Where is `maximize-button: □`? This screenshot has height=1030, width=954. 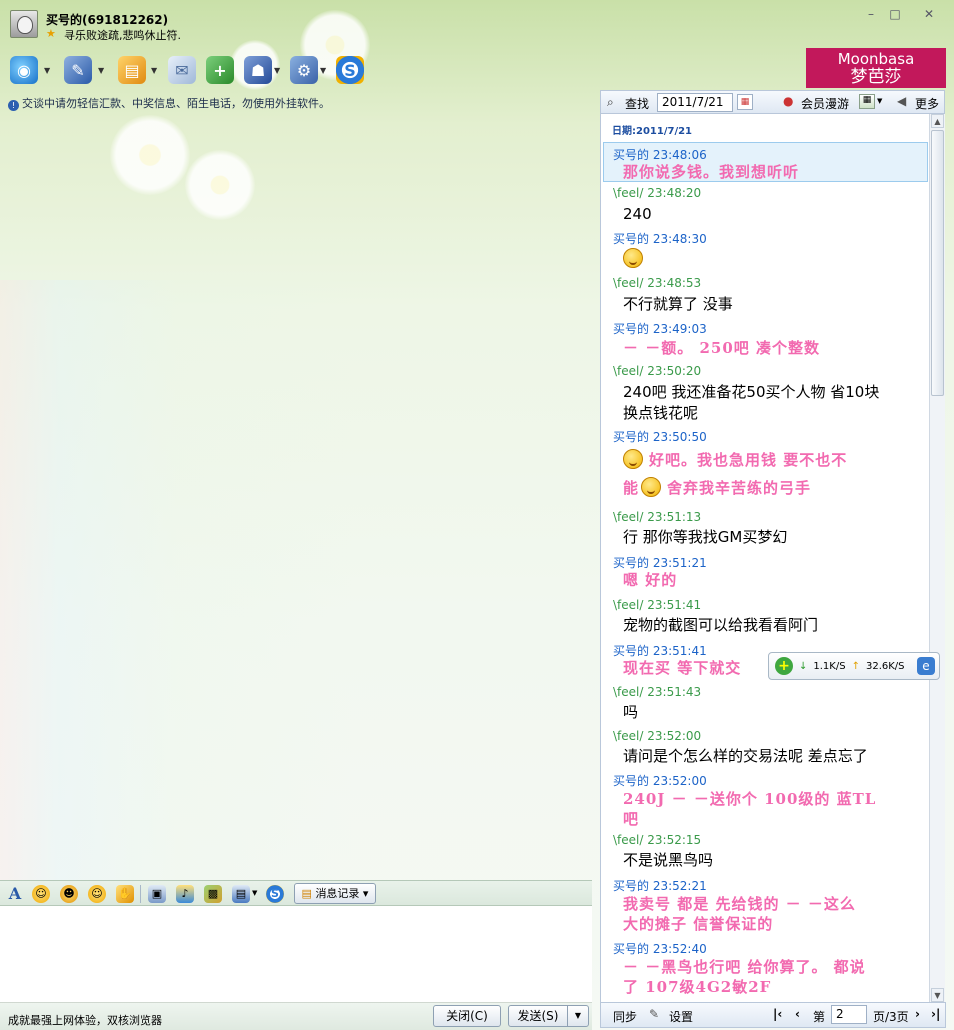
maximize-button: □ is located at coordinates (895, 14).